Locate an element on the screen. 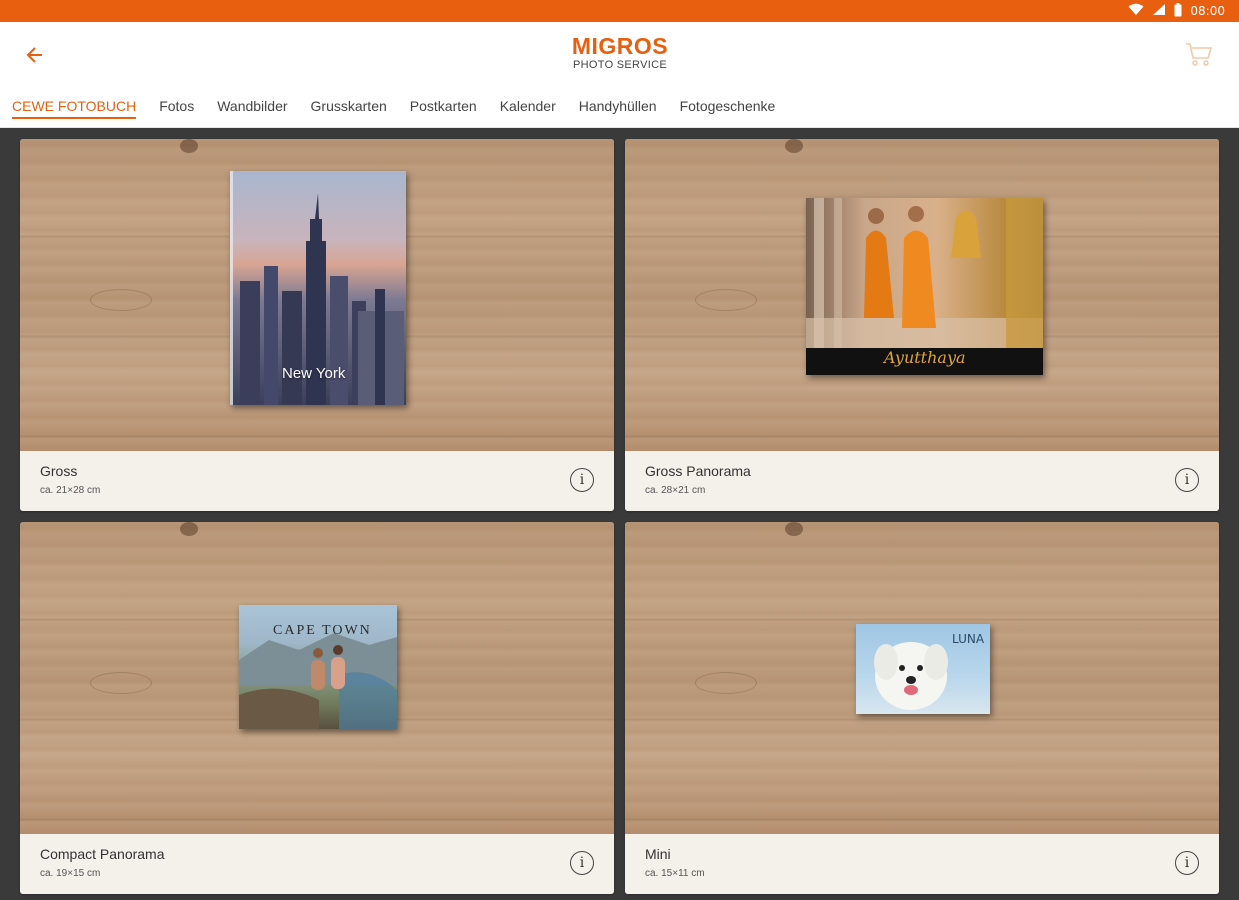 This screenshot has height=900, width=1239. back-button is located at coordinates (35, 55).